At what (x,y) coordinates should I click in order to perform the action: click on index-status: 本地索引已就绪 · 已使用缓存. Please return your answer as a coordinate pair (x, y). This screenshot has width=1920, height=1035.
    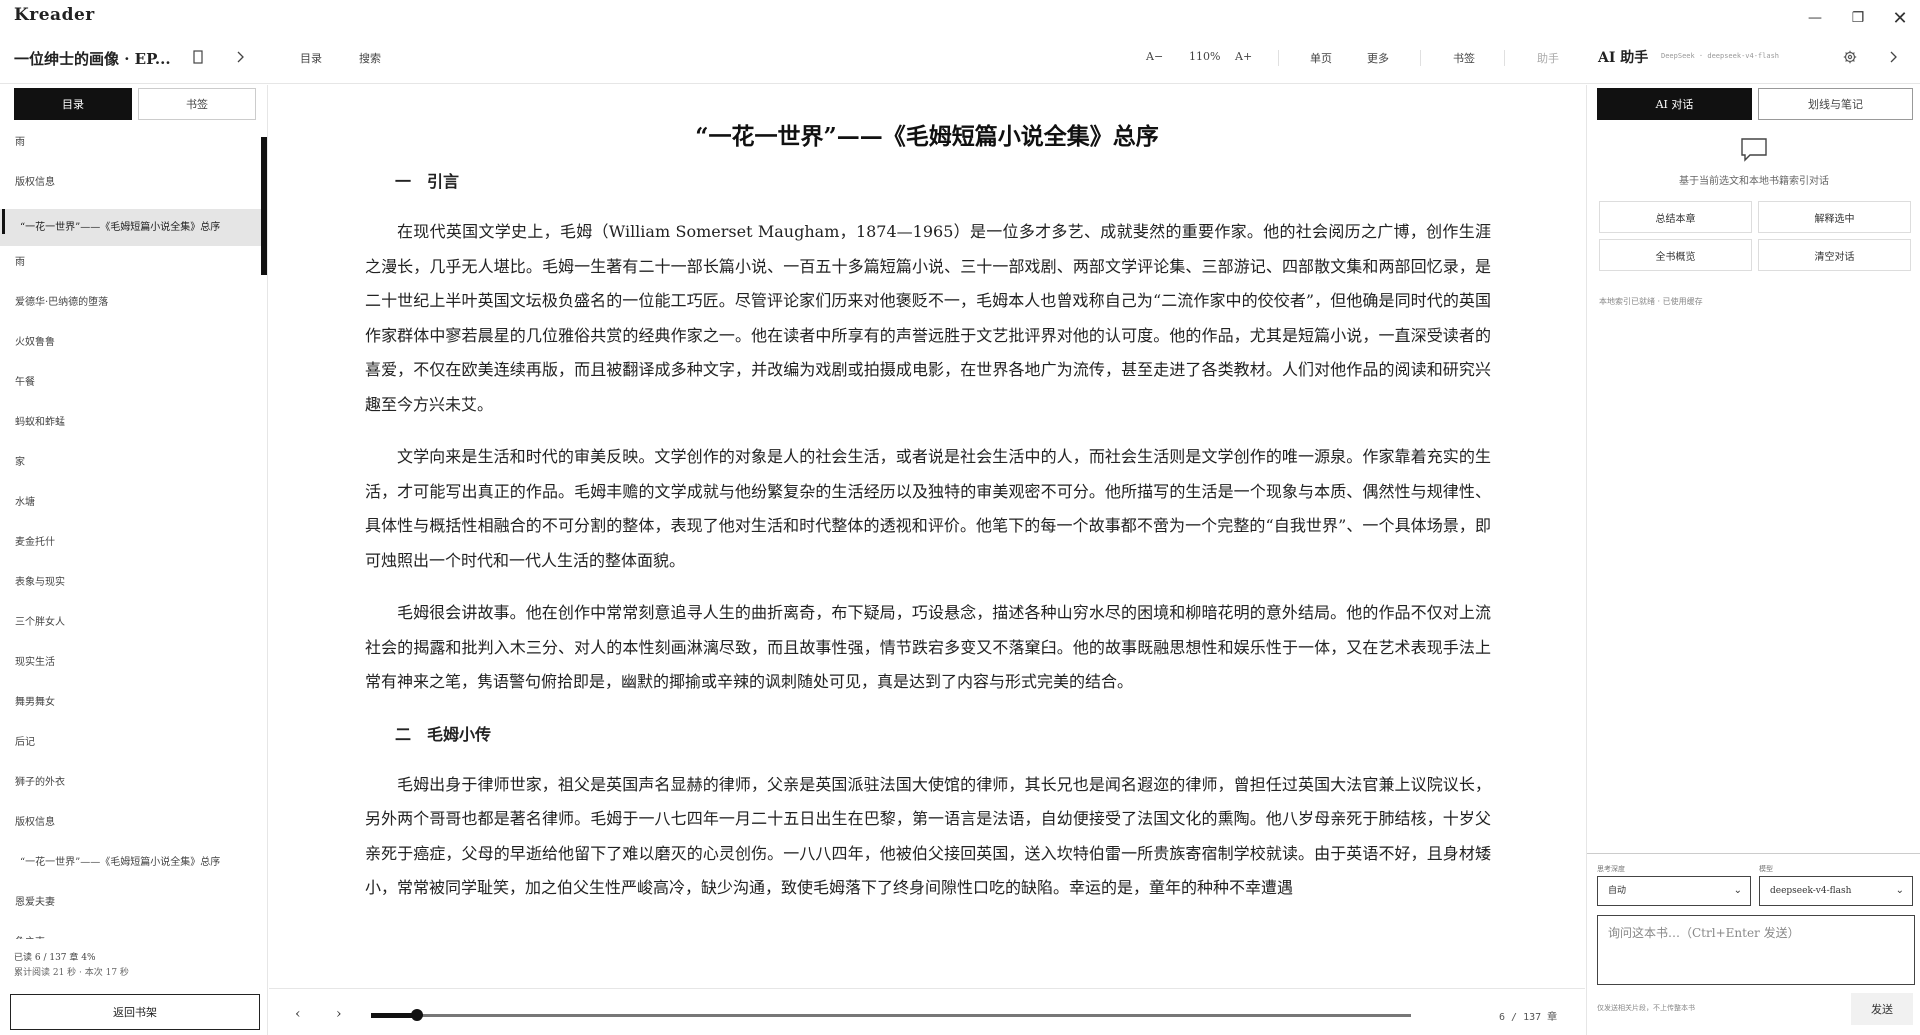
    Looking at the image, I should click on (1651, 301).